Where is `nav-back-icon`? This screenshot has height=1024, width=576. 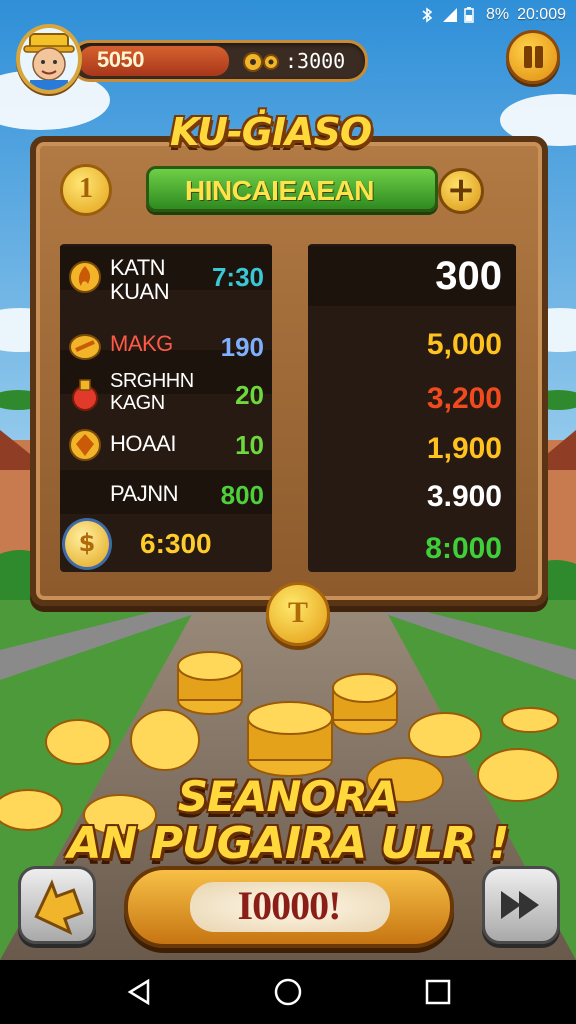
nav-back-icon is located at coordinates (140, 992).